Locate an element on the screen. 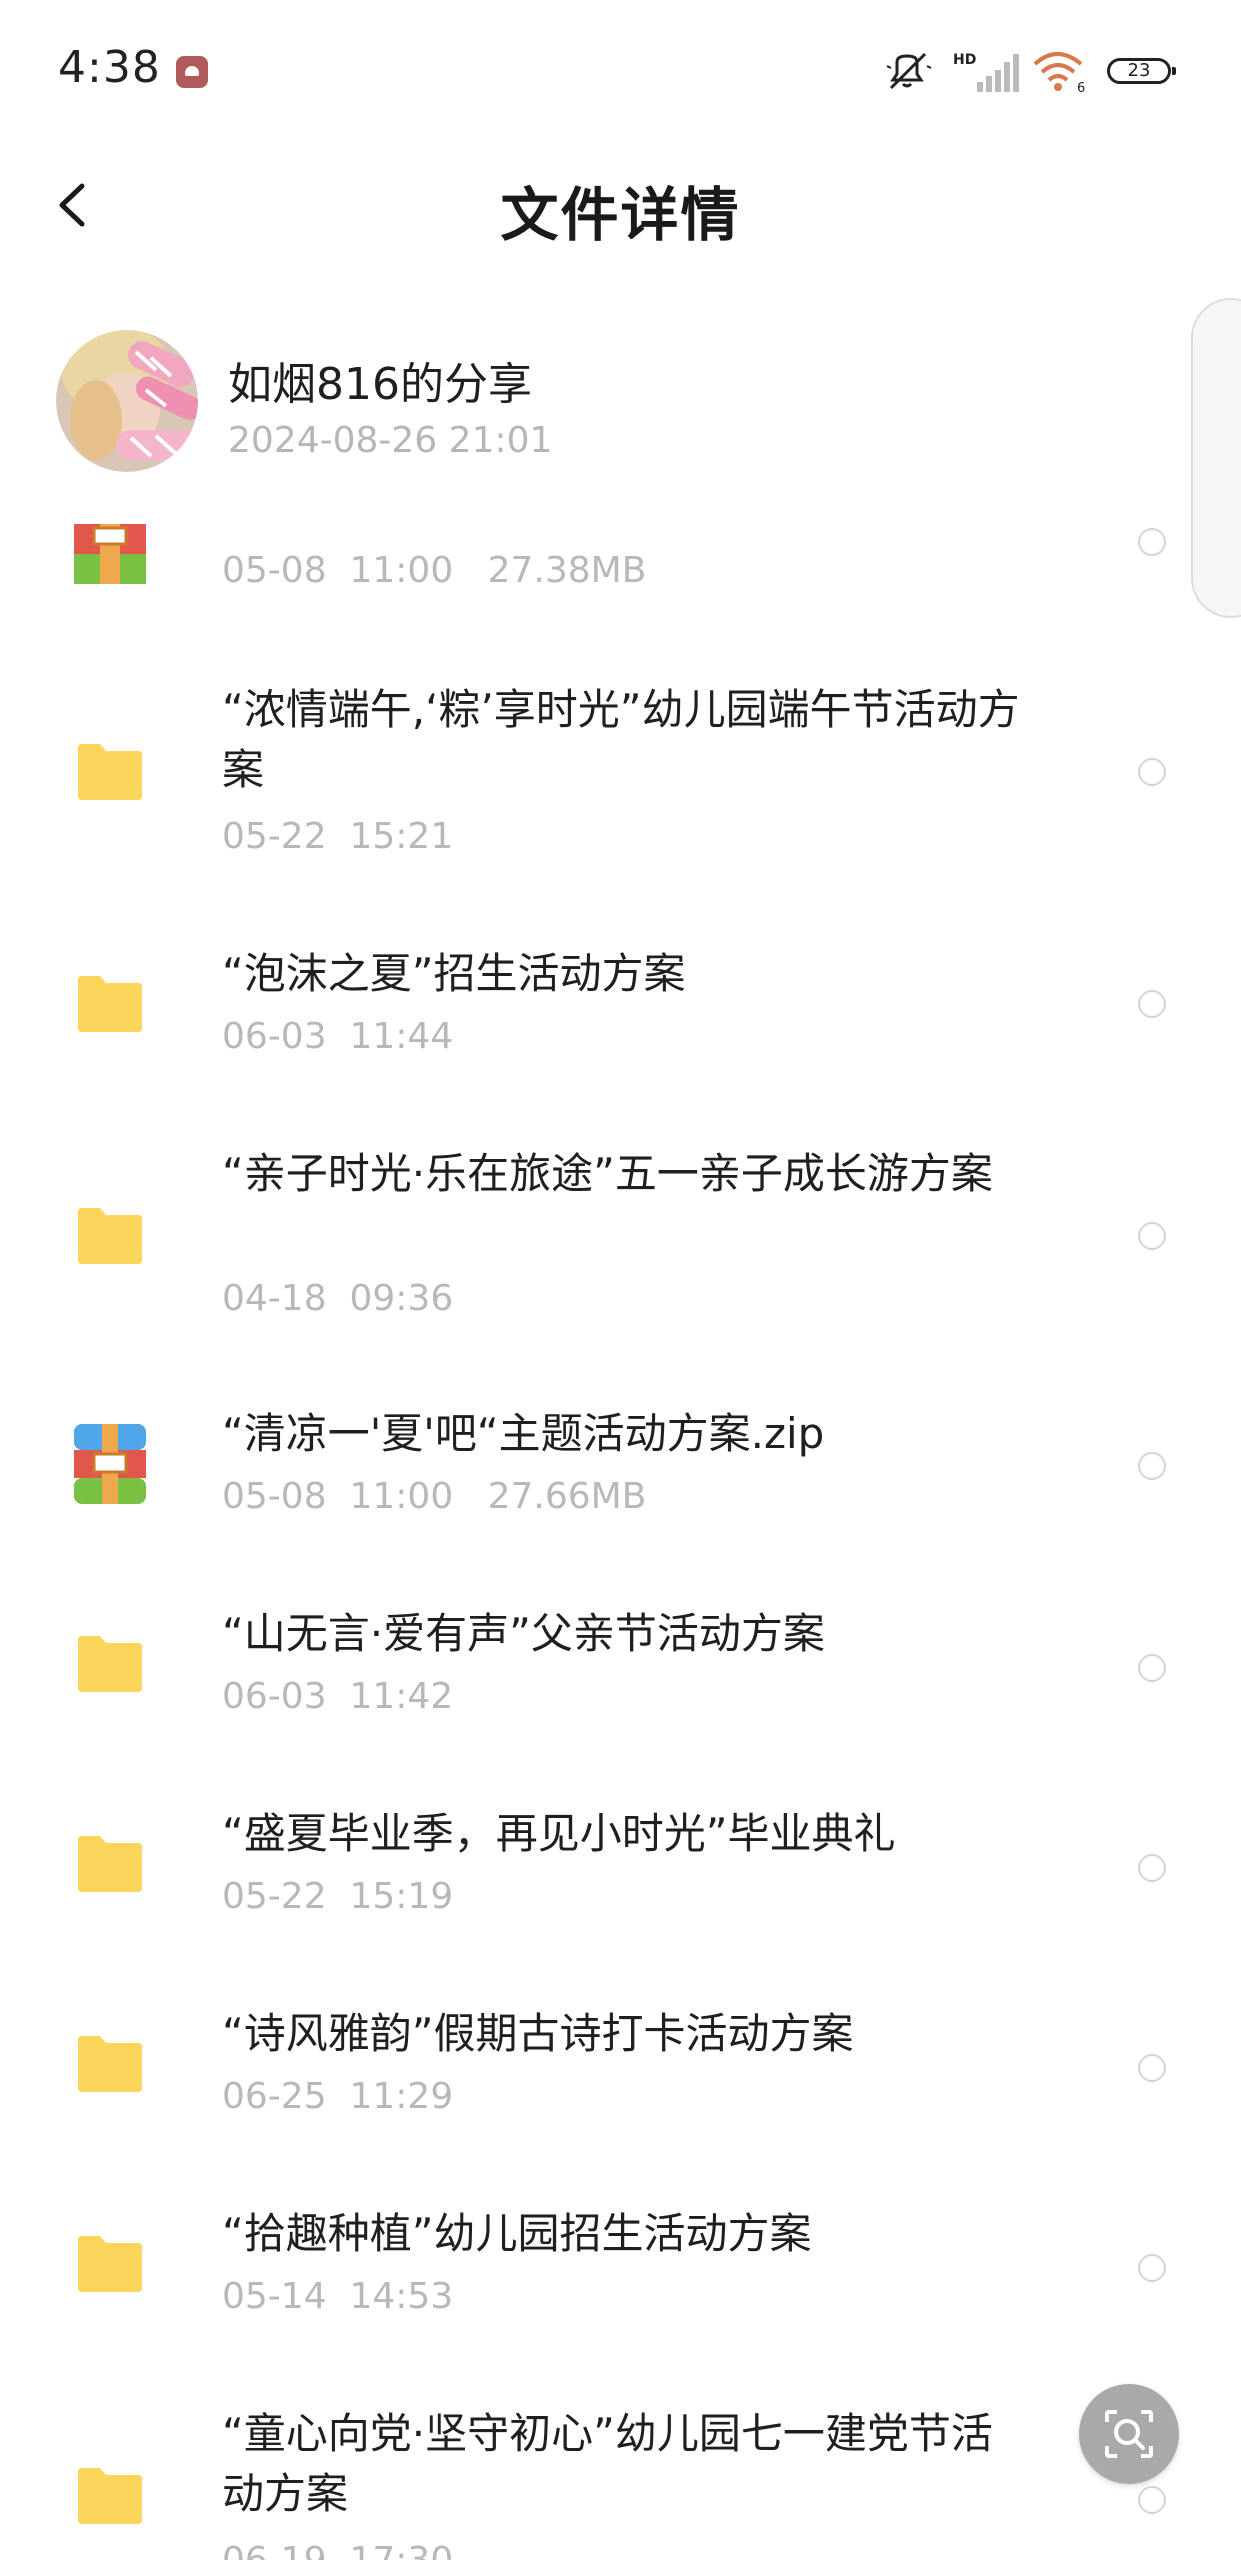 The width and height of the screenshot is (1241, 2560). list-item: “亲子时光·乐在旅途”五一亲子成长游方案 04-18 09:36 is located at coordinates (620, 1244).